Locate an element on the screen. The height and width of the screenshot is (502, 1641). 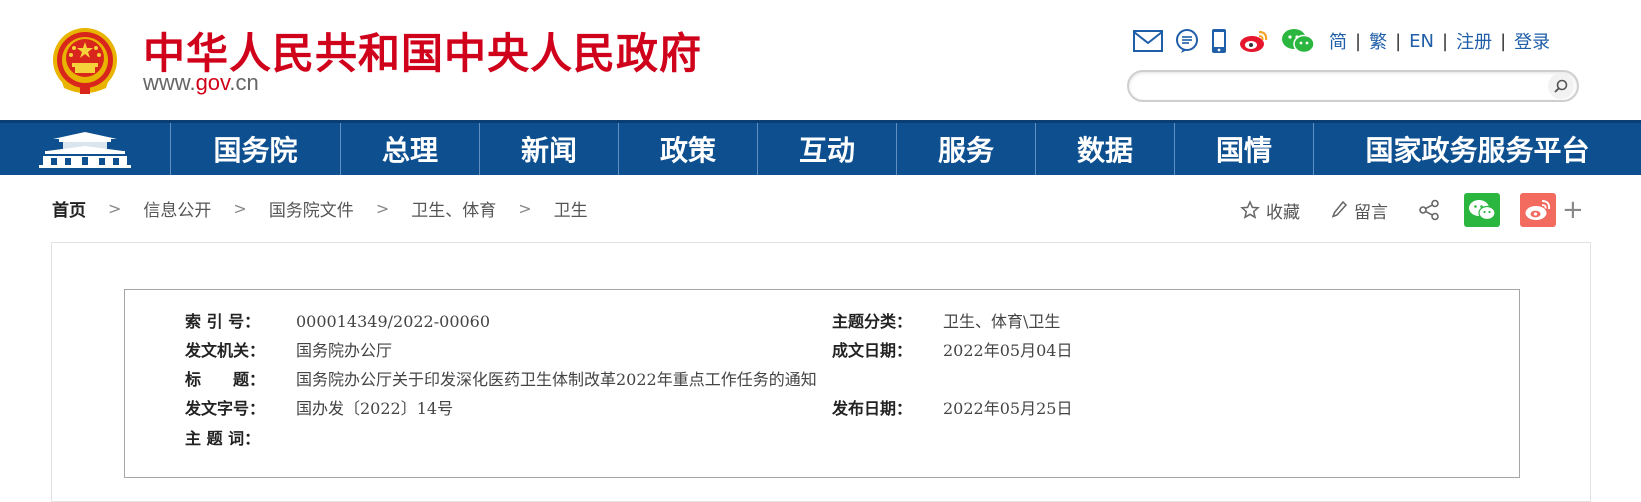
nav-item-news: 新闻 is located at coordinates (549, 149).